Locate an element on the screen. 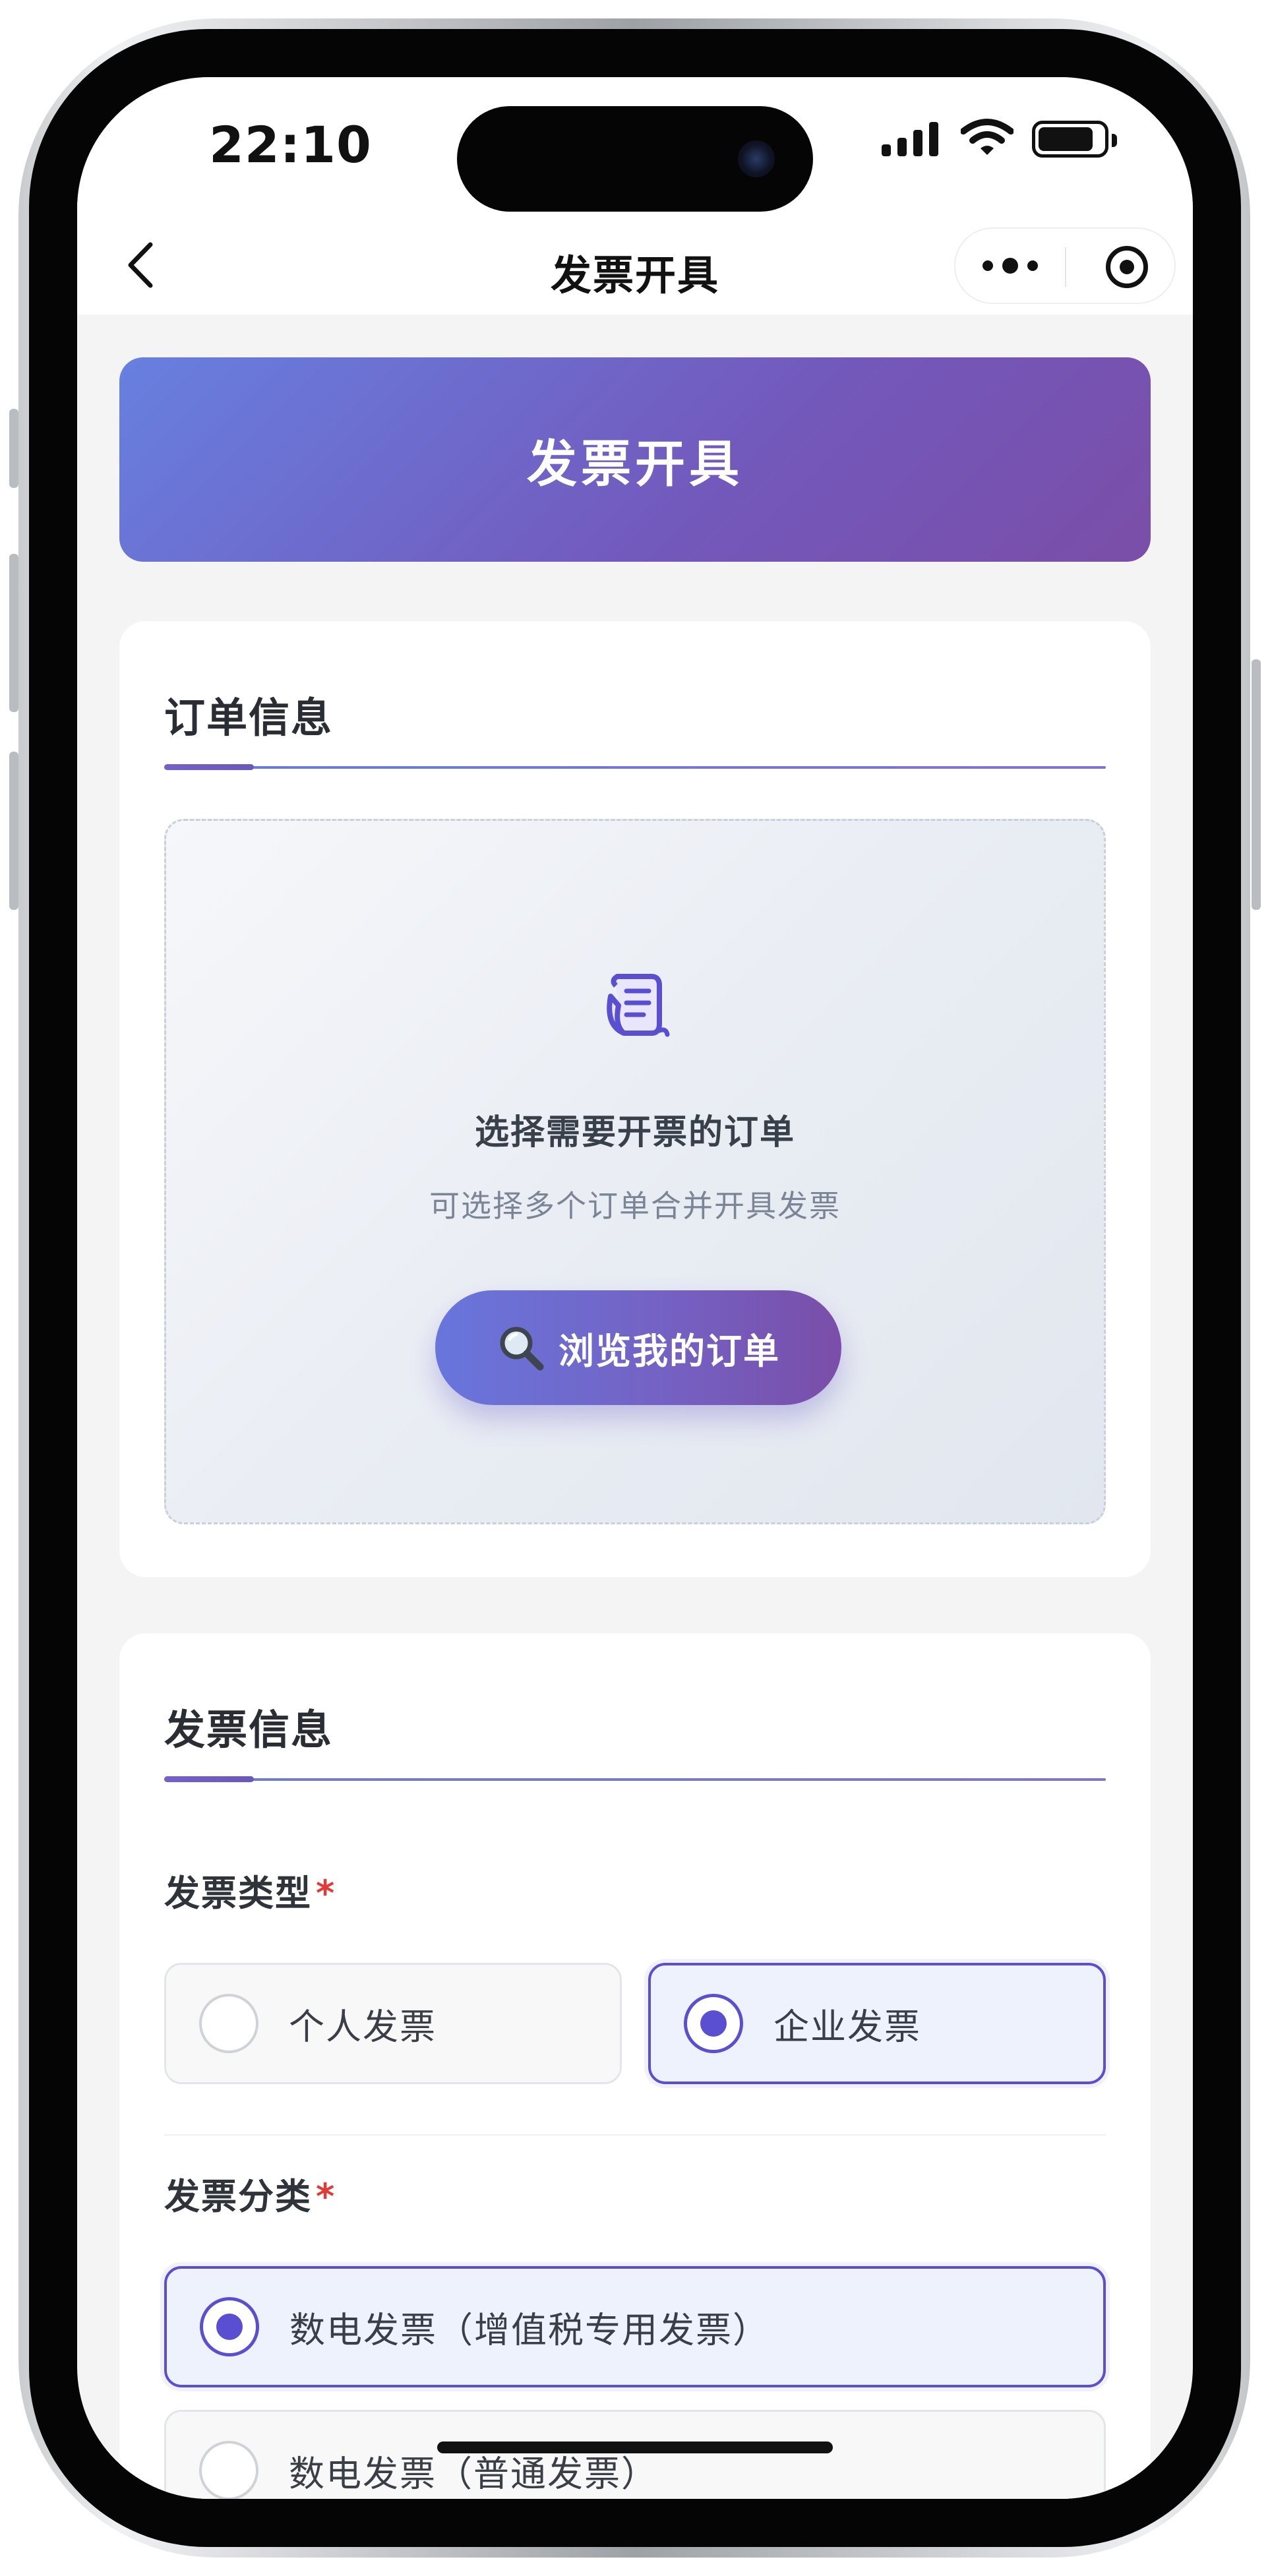 The image size is (1270, 2576). status-time: 22:10 is located at coordinates (291, 144).